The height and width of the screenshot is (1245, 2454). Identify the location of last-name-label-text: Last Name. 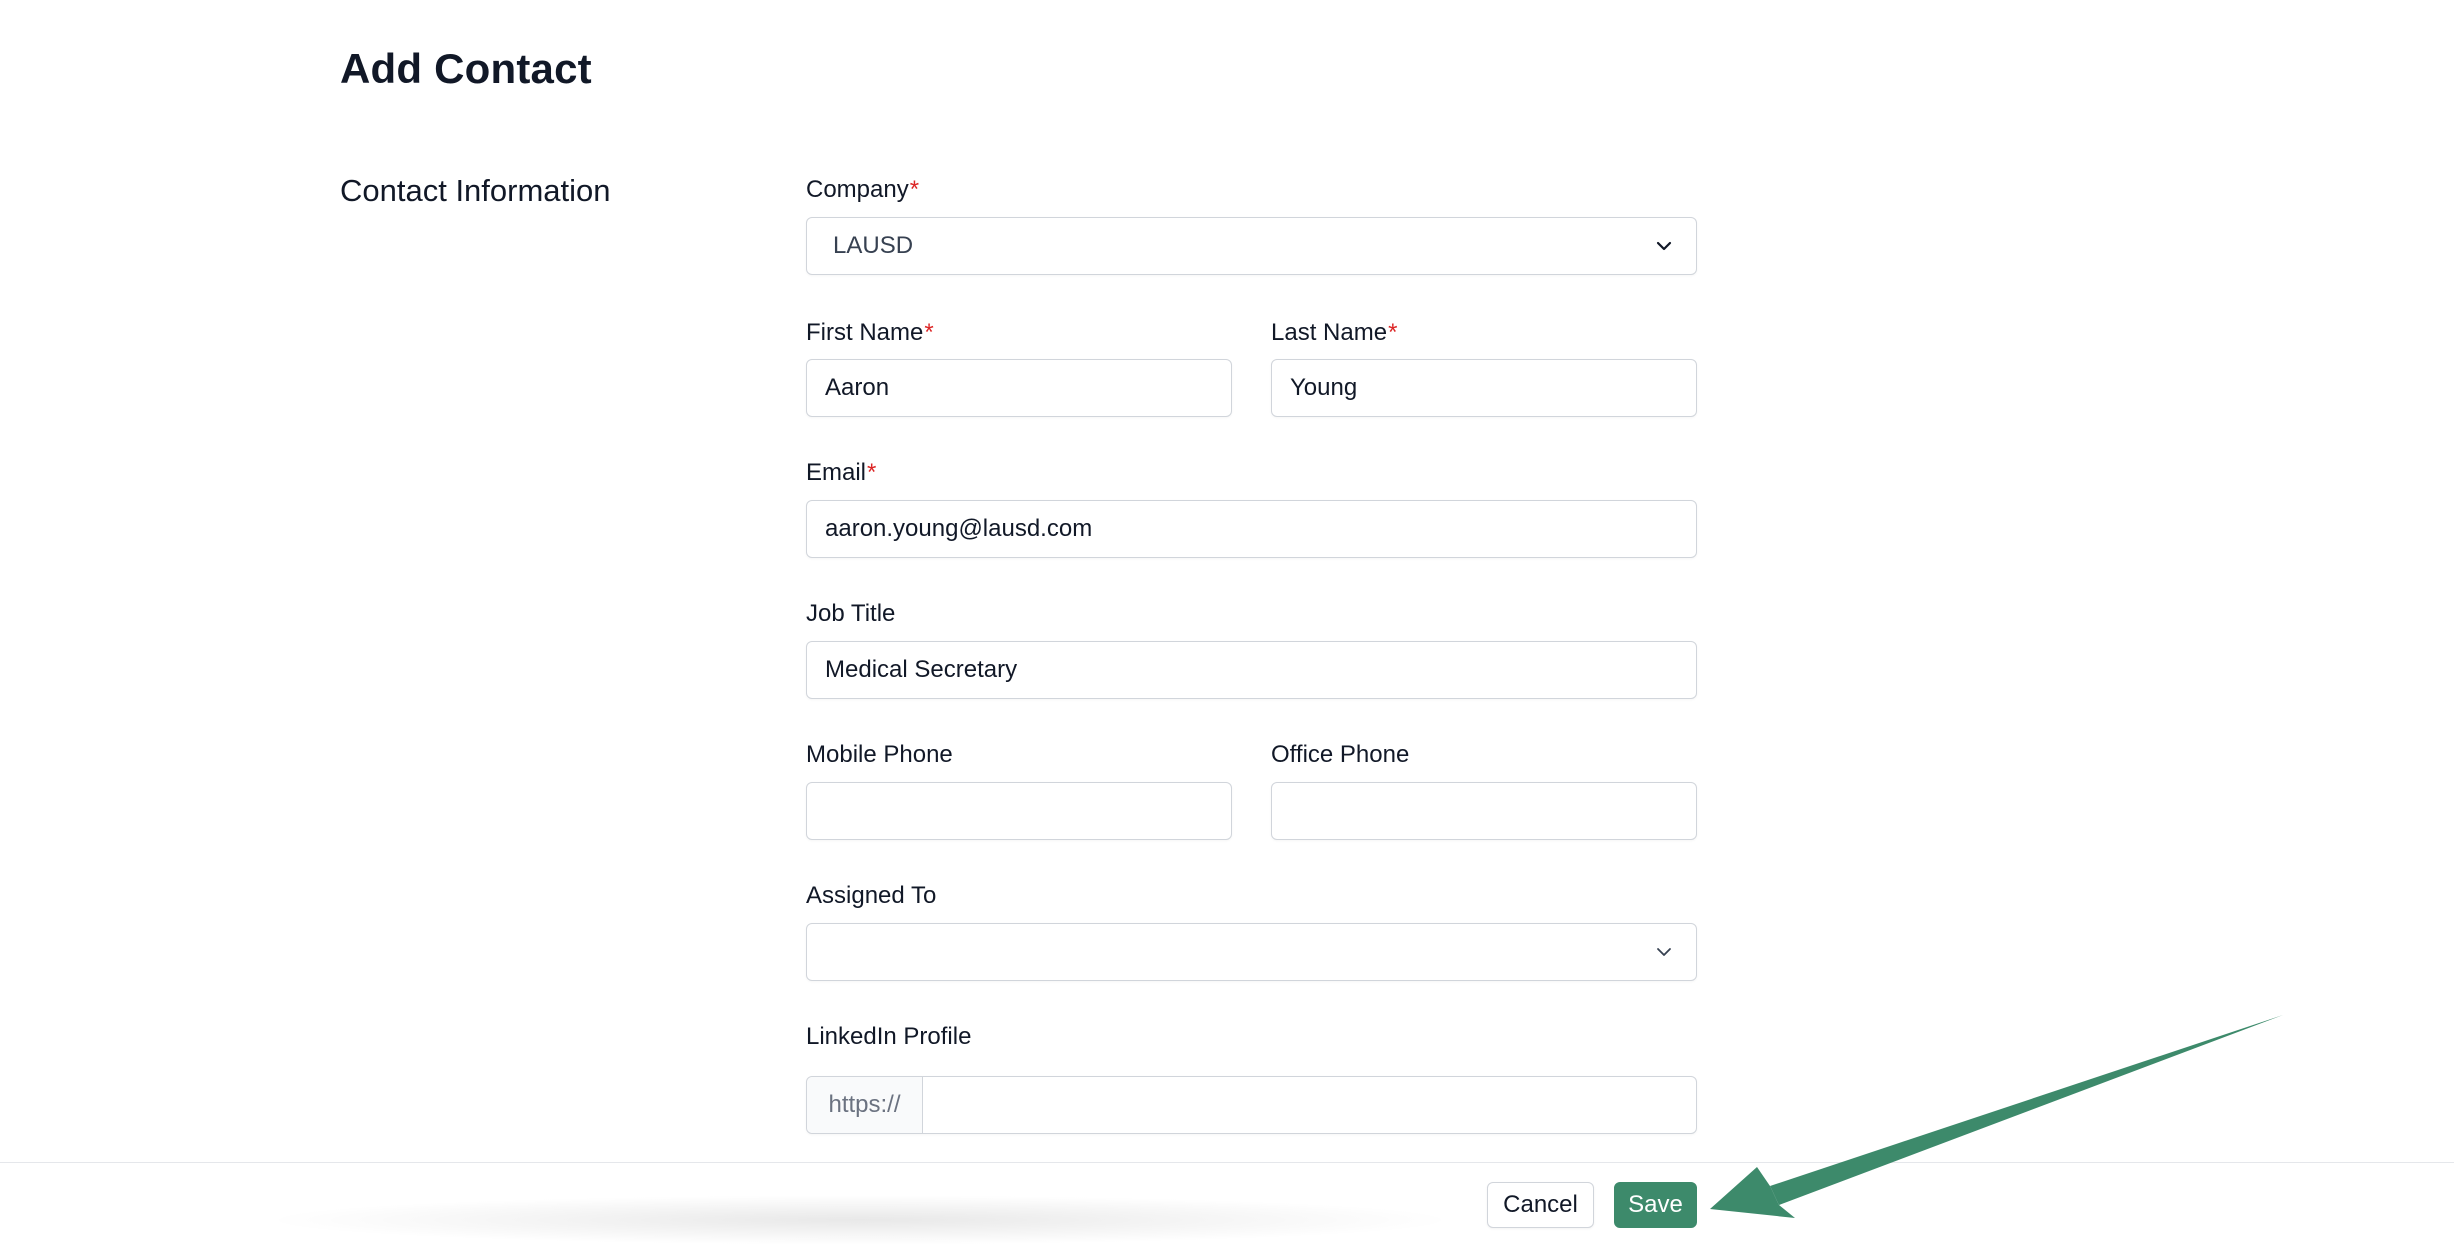
(1329, 332).